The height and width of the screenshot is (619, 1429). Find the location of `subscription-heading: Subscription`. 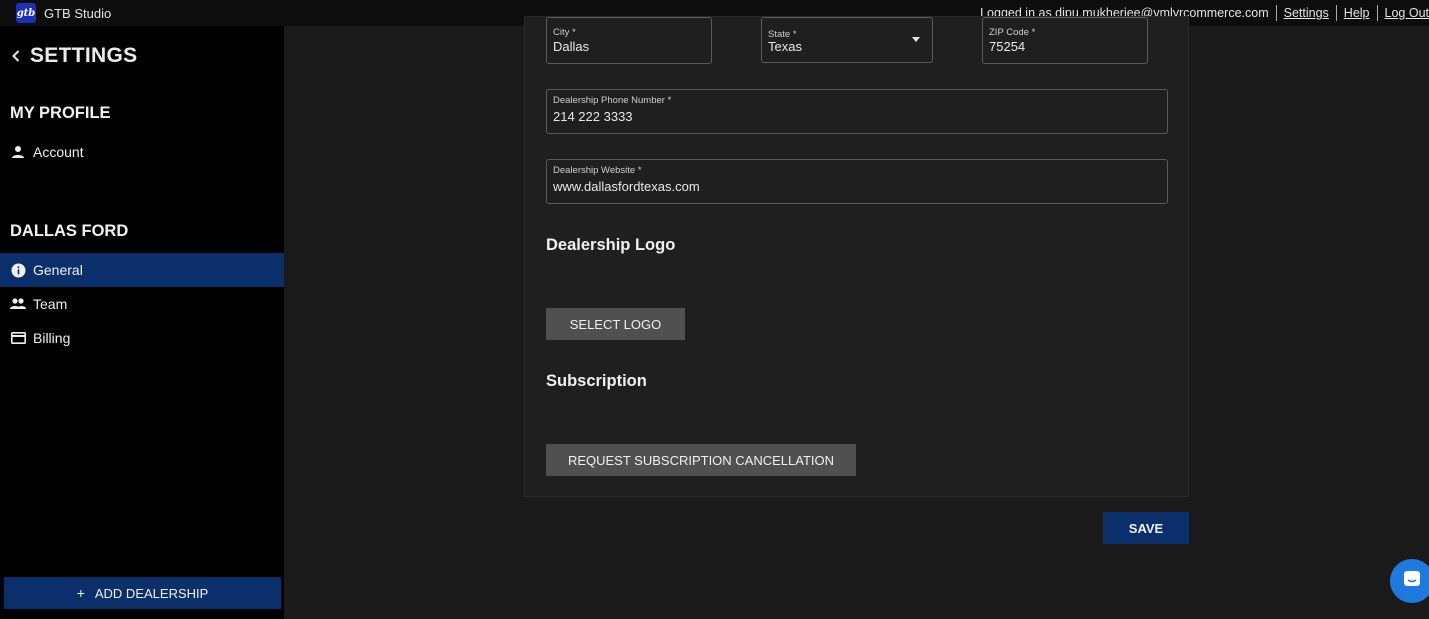

subscription-heading: Subscription is located at coordinates (596, 381).